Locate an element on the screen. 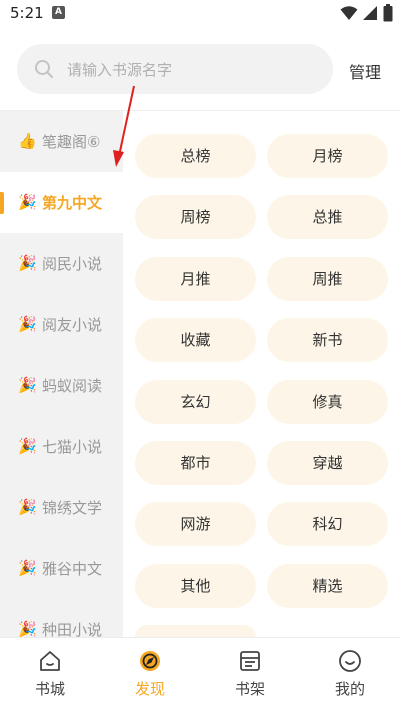  sidebar-item-yuemin: 🎉 阅民小说 is located at coordinates (61, 263).